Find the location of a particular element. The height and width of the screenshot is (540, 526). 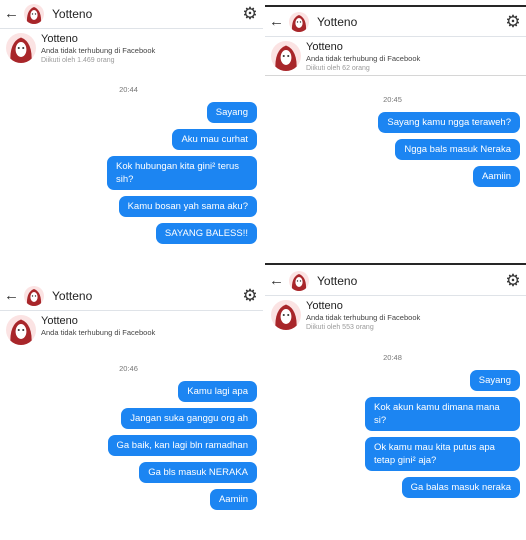

message-bubble: Kamu bosan yah sama aku? is located at coordinates (187, 206).